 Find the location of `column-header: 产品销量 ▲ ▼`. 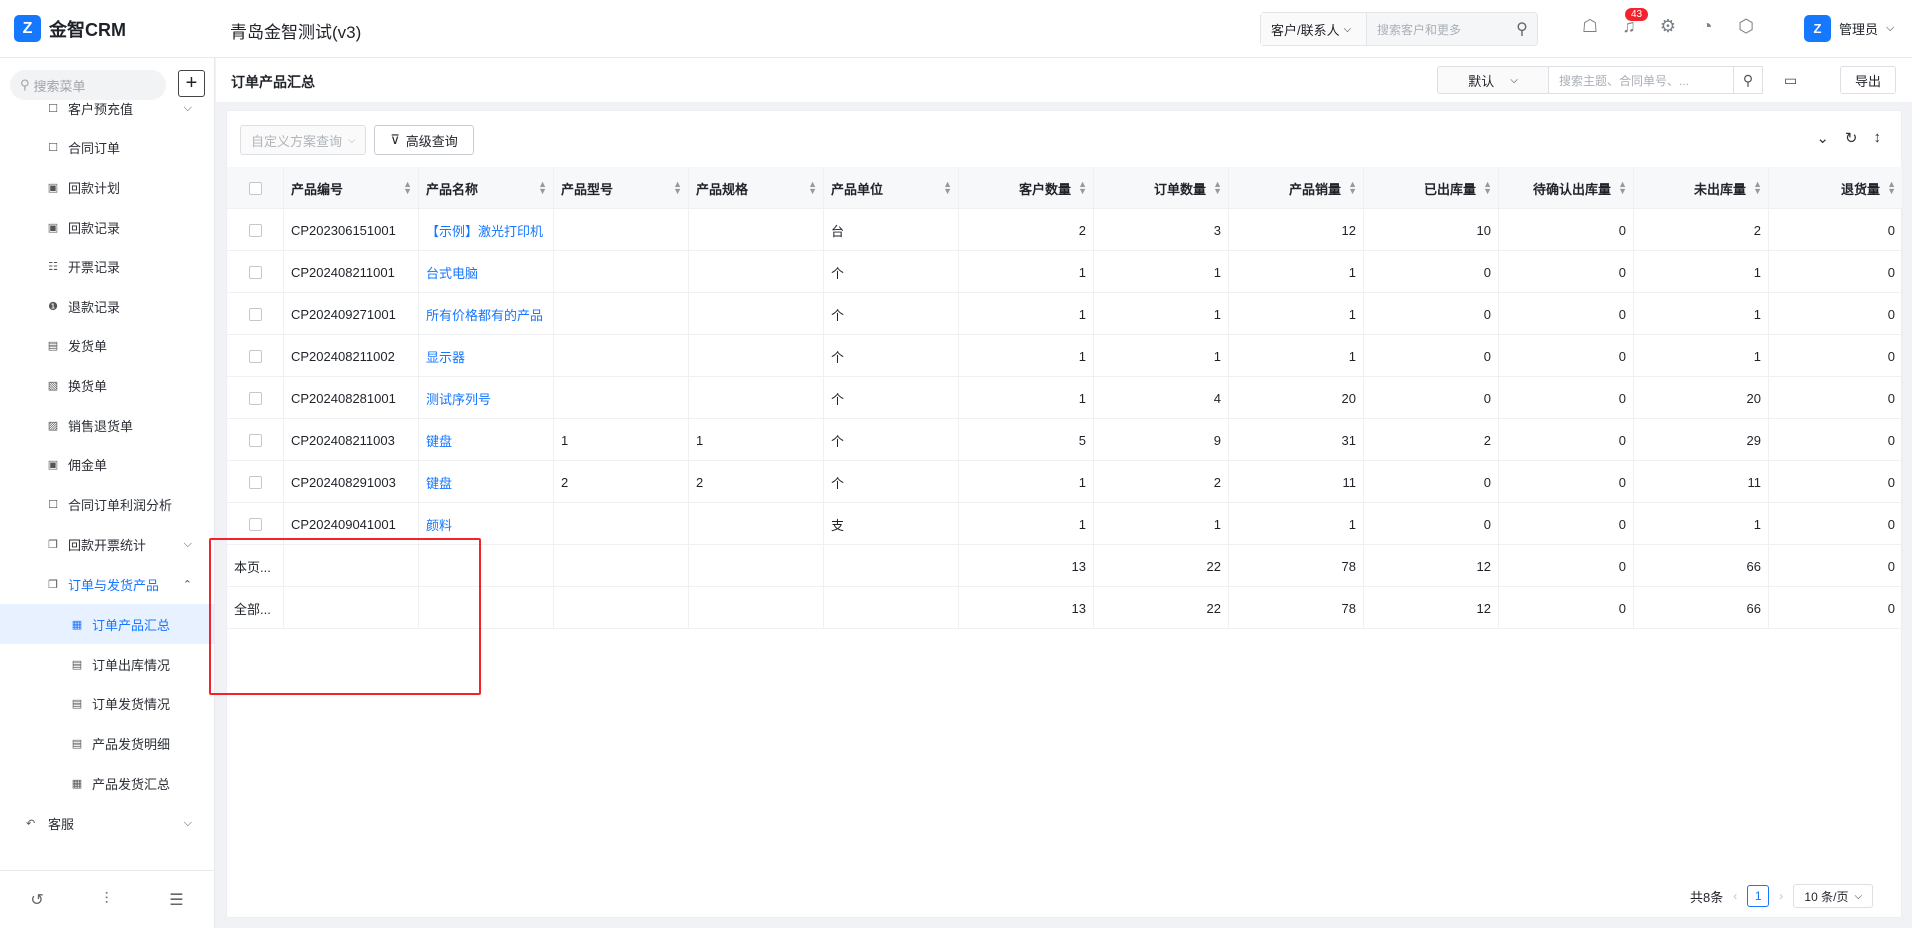

column-header: 产品销量 ▲ ▼ is located at coordinates (1296, 188).